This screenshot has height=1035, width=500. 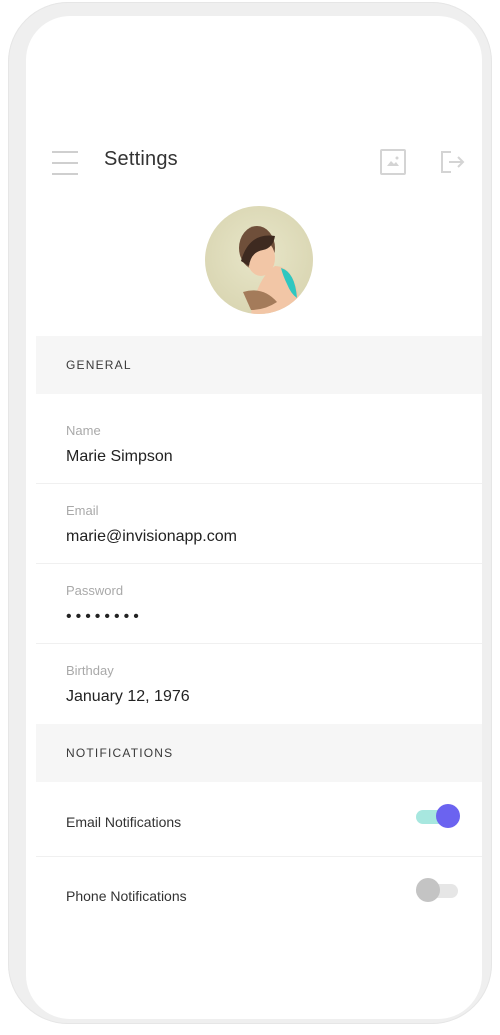 I want to click on field-label: Birthday, so click(x=90, y=670).